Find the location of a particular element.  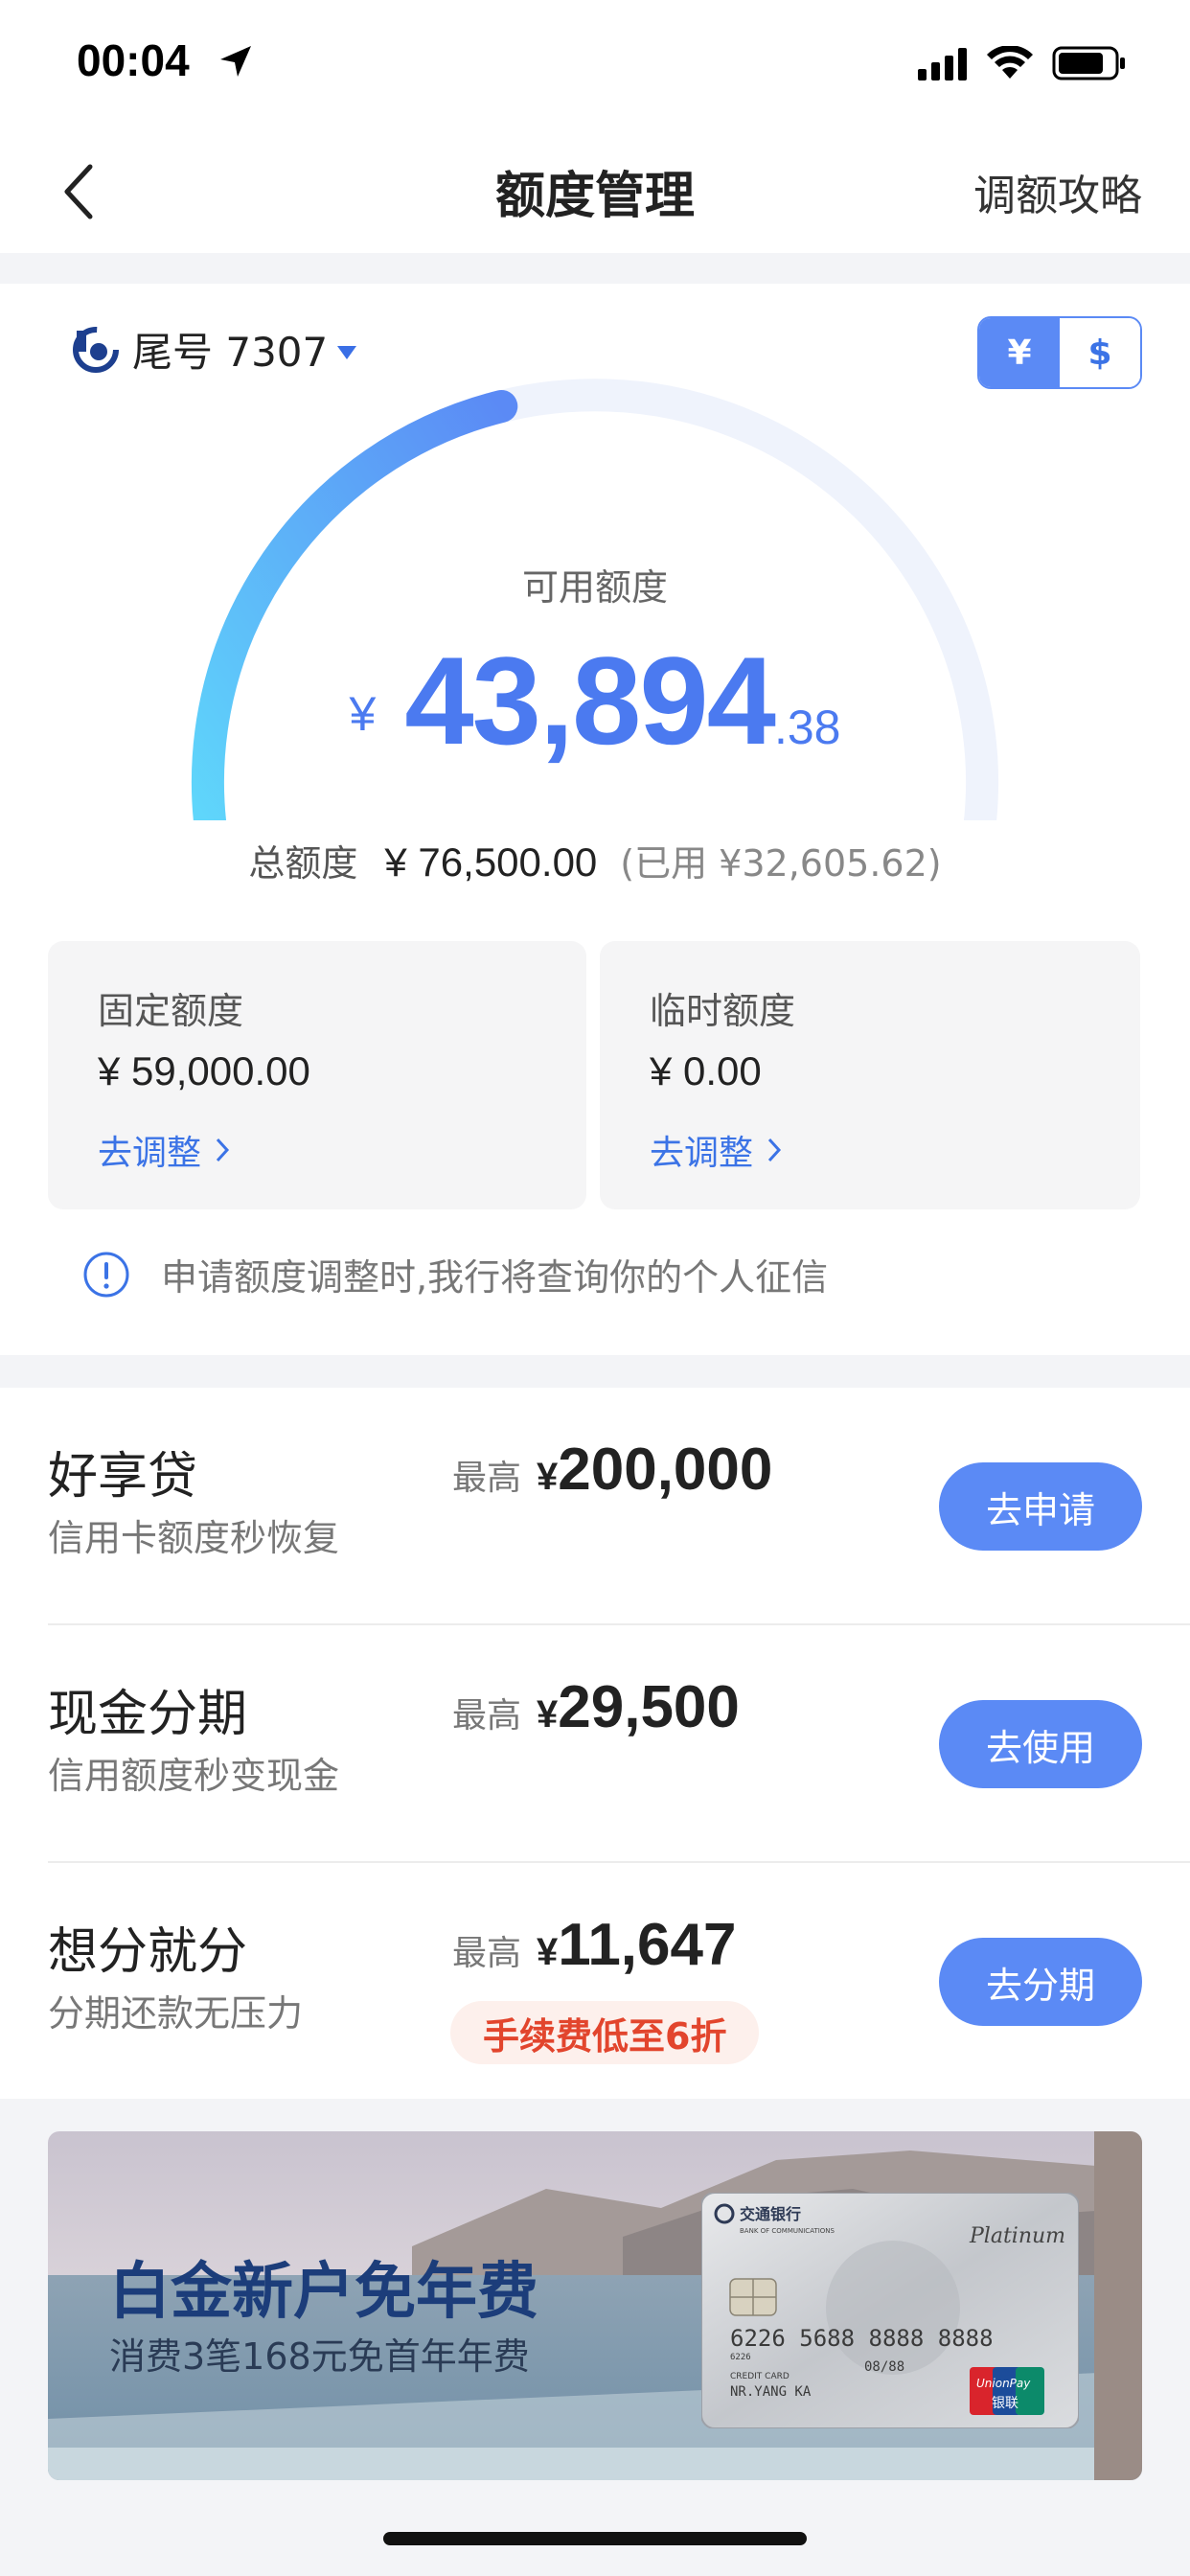

product-max-amount: 最高 ¥29,500 is located at coordinates (596, 1707).